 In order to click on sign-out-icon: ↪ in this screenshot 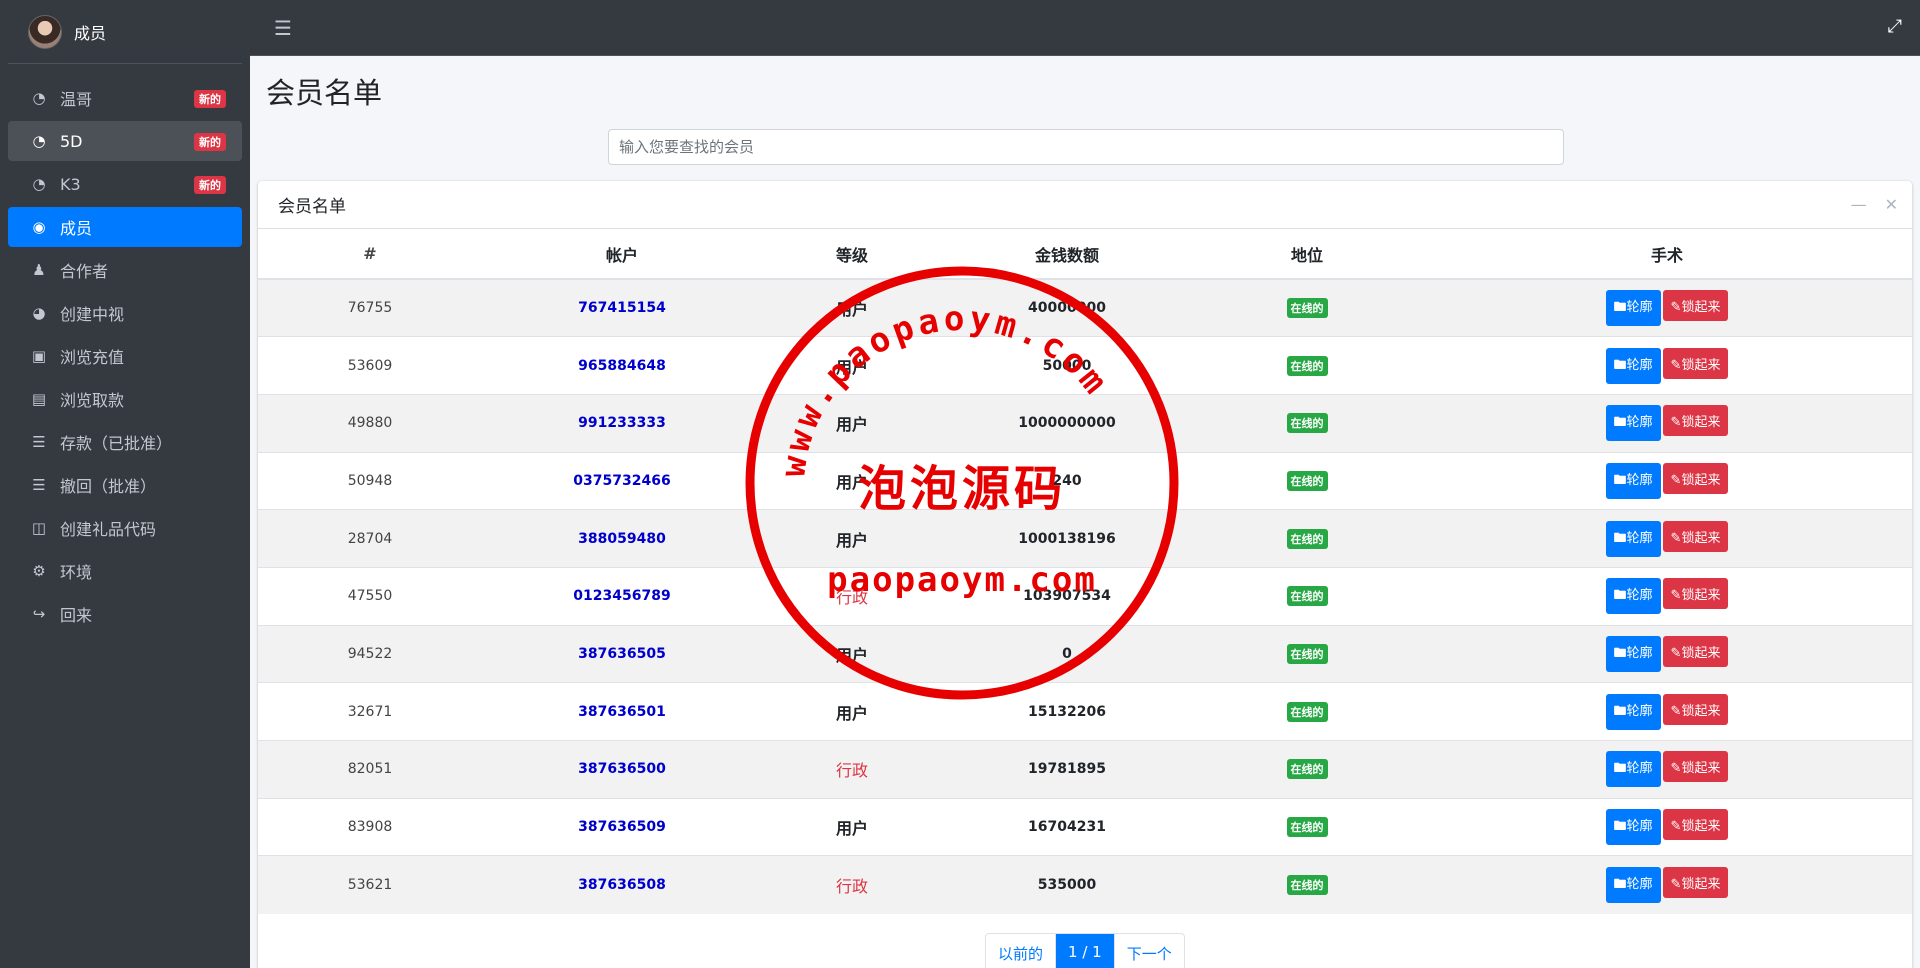, I will do `click(39, 614)`.